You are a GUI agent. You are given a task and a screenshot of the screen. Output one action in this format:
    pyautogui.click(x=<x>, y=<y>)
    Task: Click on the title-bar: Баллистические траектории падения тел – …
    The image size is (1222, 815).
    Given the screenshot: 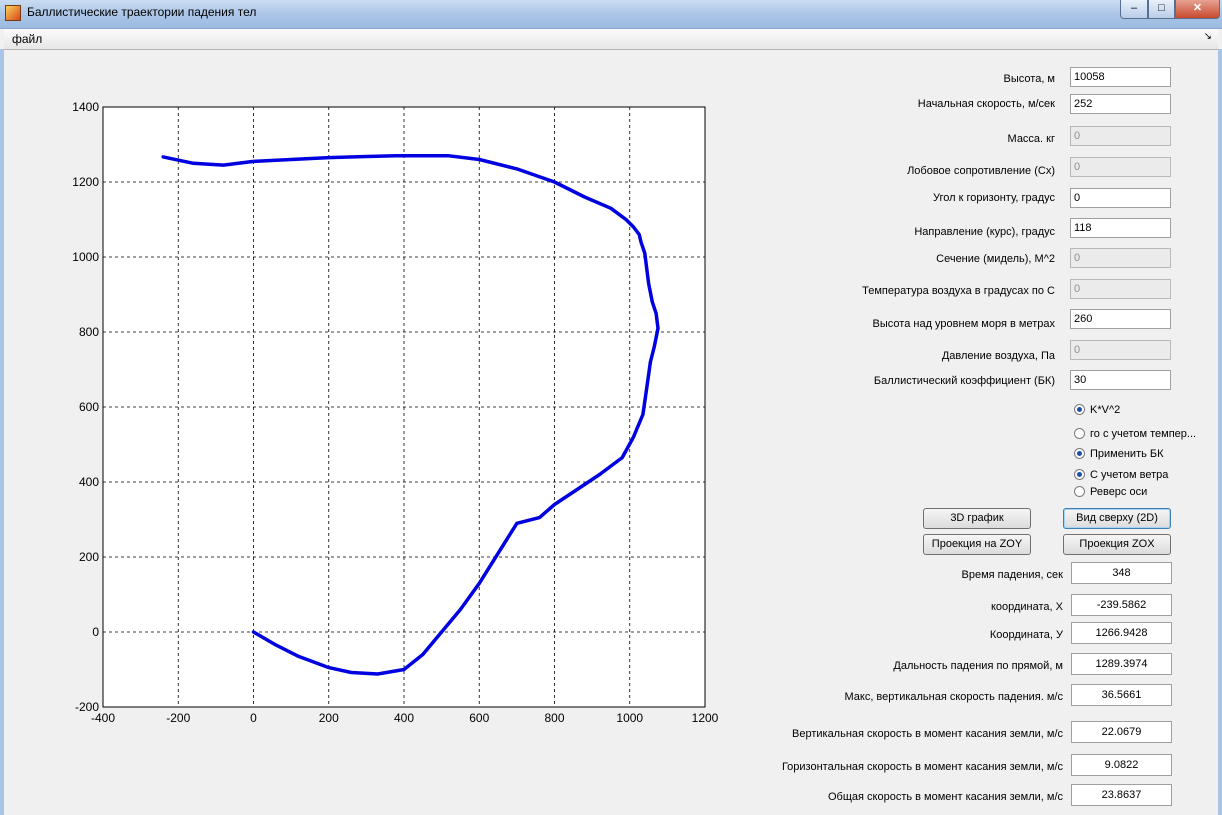 What is the action you would take?
    pyautogui.click(x=611, y=14)
    